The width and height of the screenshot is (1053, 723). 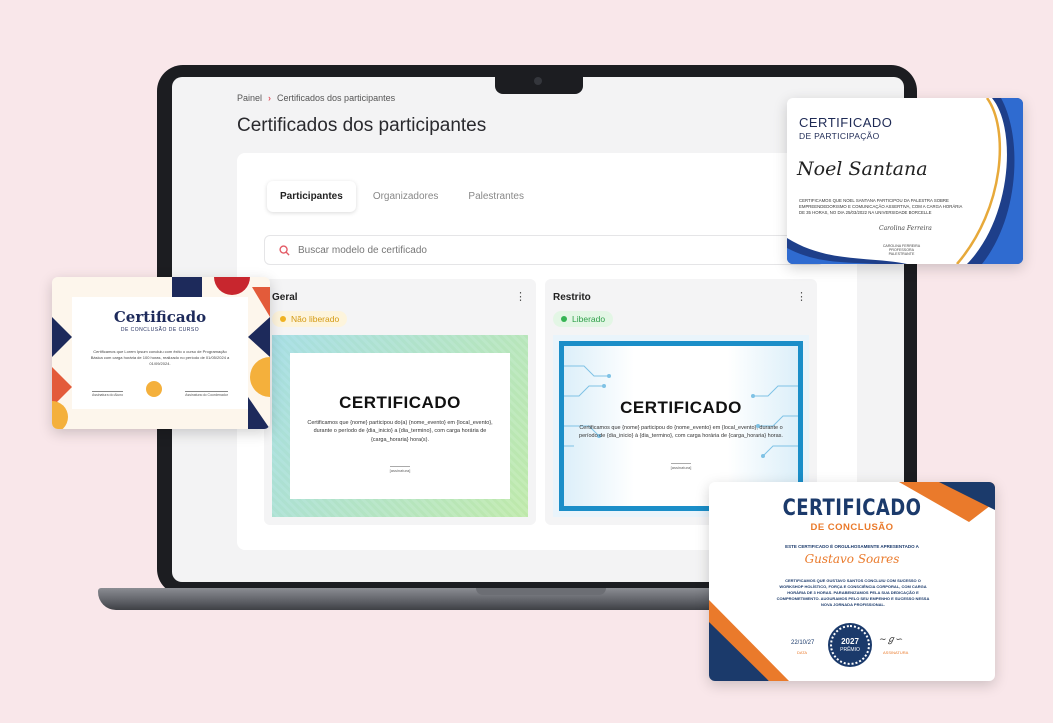 What do you see at coordinates (362, 250) in the screenshot?
I see `search-placeholder: Buscar modelo de certificado` at bounding box center [362, 250].